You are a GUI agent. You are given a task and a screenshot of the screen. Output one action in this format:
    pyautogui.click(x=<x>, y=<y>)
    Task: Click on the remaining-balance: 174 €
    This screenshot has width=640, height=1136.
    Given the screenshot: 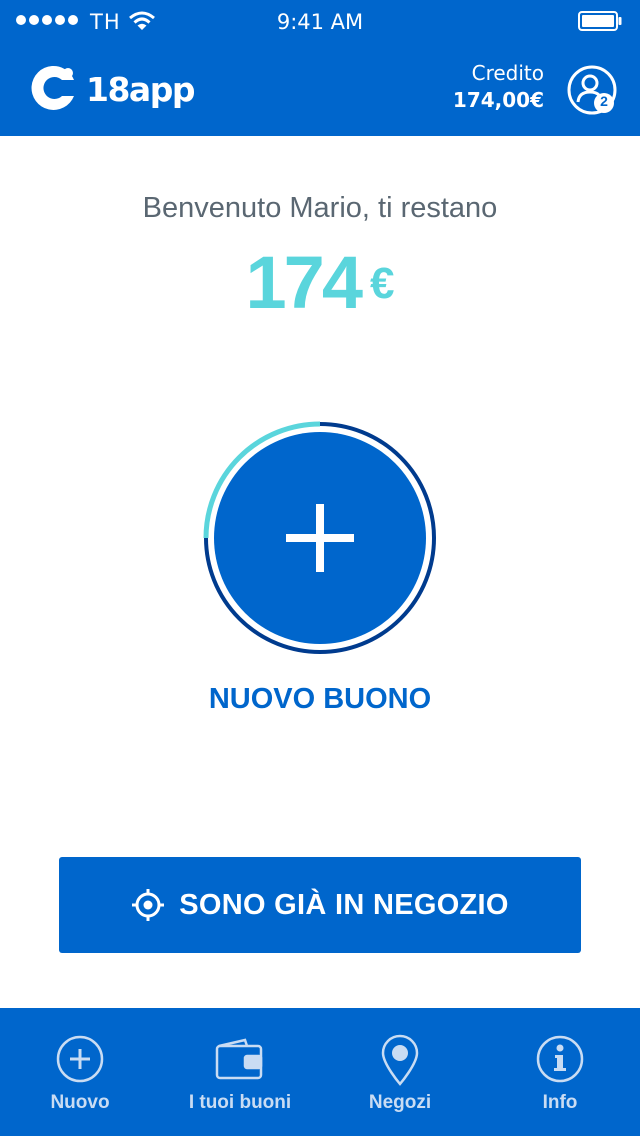 What is the action you would take?
    pyautogui.click(x=320, y=282)
    